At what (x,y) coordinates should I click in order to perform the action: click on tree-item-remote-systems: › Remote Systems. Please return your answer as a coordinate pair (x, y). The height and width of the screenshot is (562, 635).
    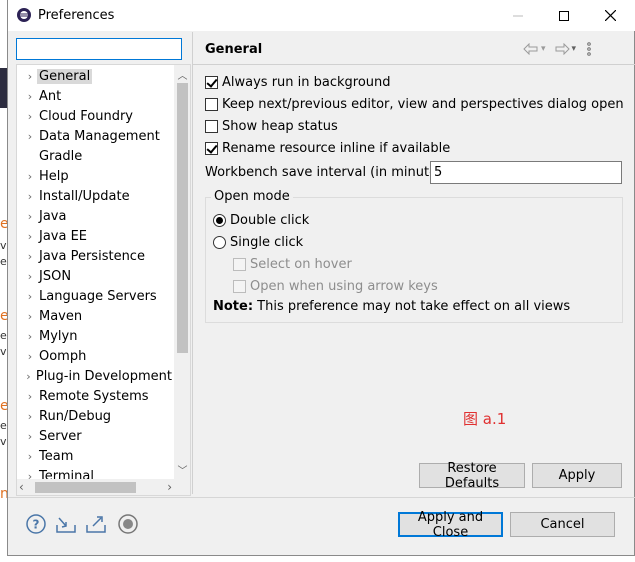
    Looking at the image, I should click on (95, 396).